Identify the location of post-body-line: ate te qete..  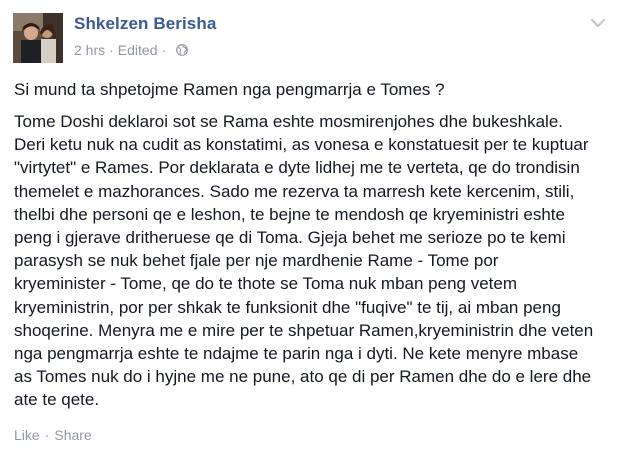
(57, 400).